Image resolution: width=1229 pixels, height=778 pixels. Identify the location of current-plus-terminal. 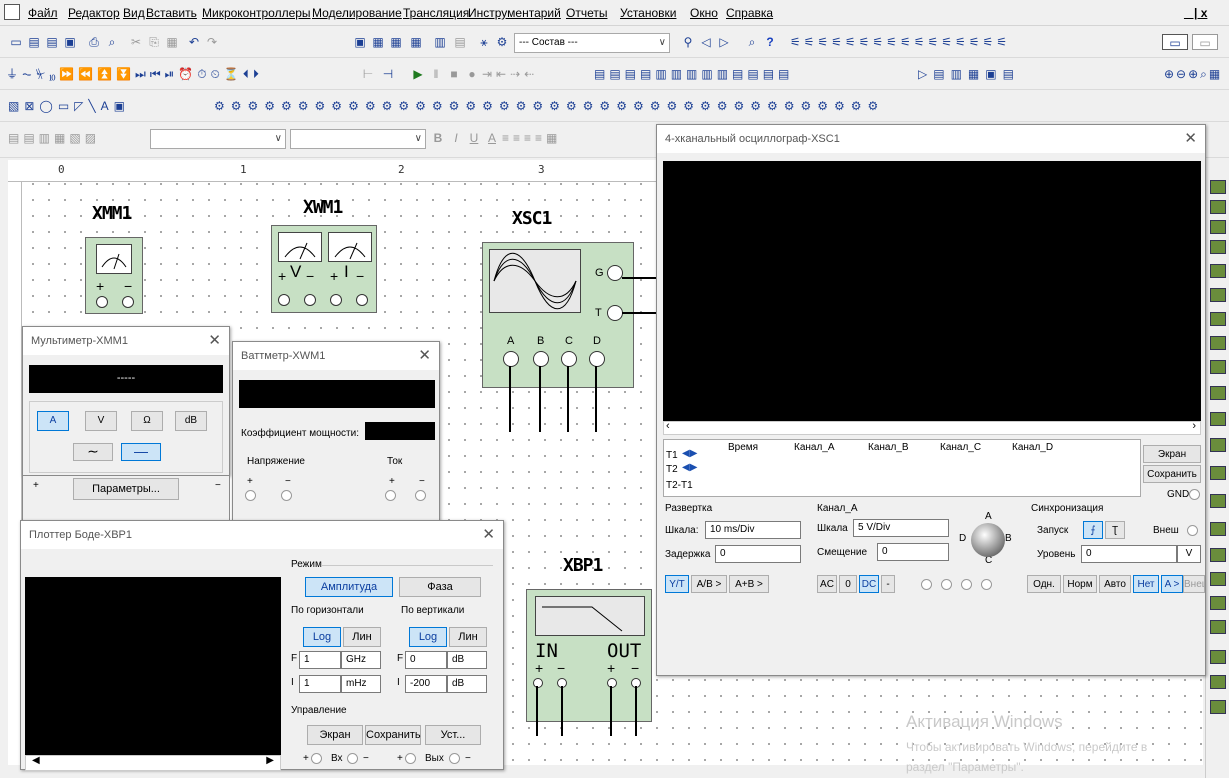
(390, 495).